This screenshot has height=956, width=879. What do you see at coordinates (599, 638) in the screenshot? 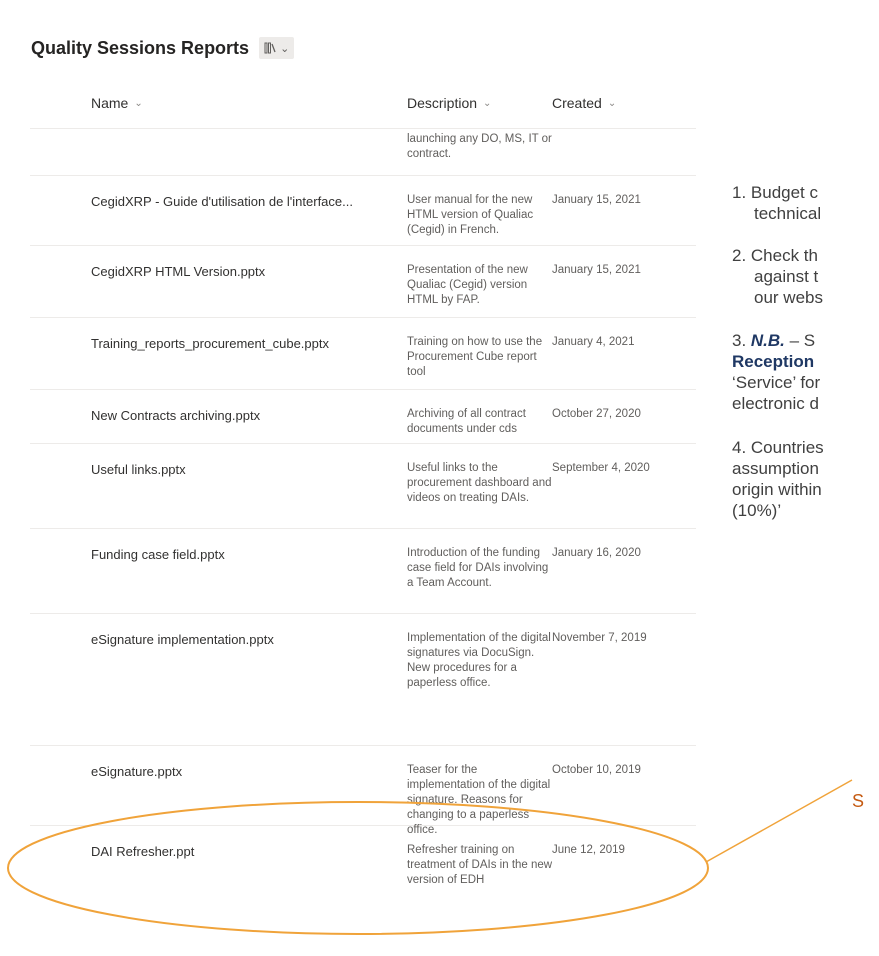
I see `row-created: November 7, 2019` at bounding box center [599, 638].